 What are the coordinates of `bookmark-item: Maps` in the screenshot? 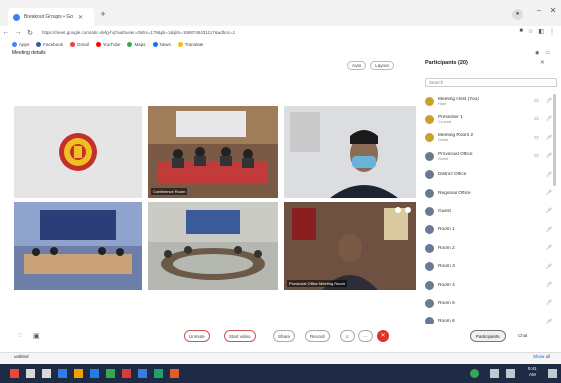 It's located at (136, 44).